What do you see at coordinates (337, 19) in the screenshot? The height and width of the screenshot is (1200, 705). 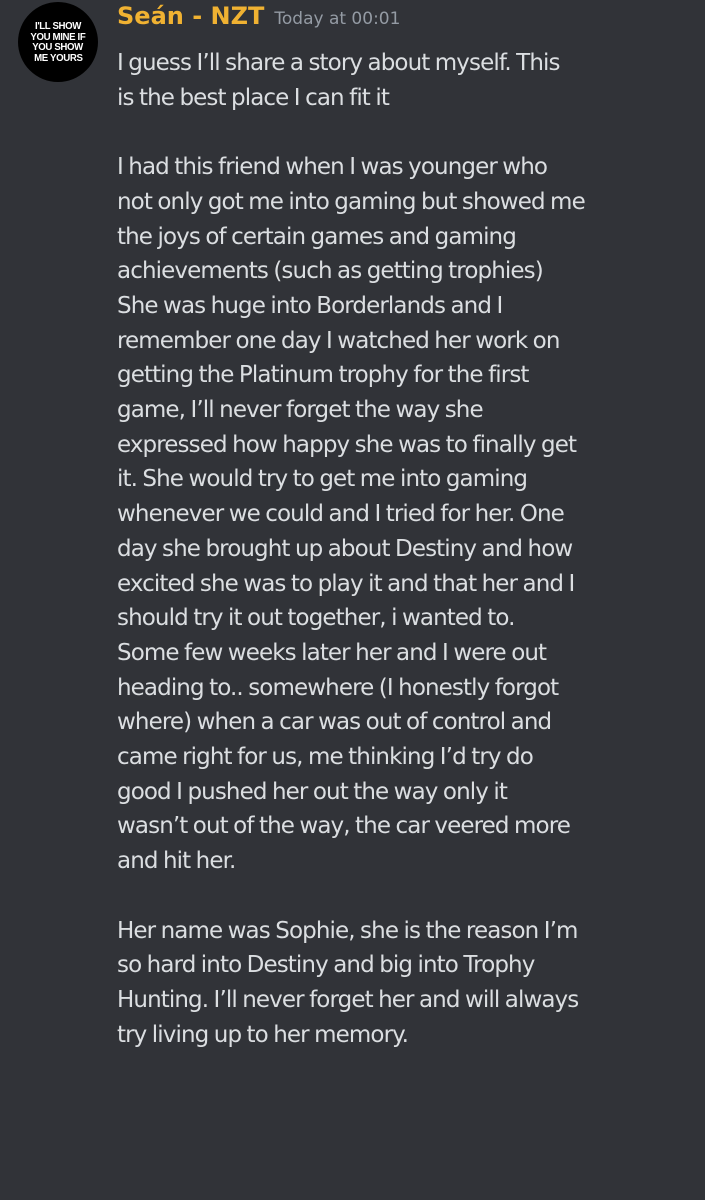 I see `timestamp: Today at 00:01` at bounding box center [337, 19].